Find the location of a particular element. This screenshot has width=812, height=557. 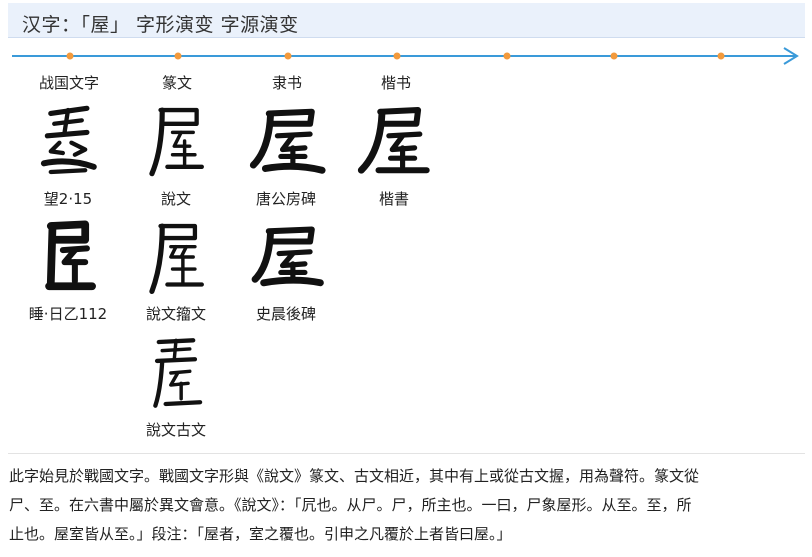

page-title: 汉字：「屋」 字形演变 字源演变 is located at coordinates (160, 25).